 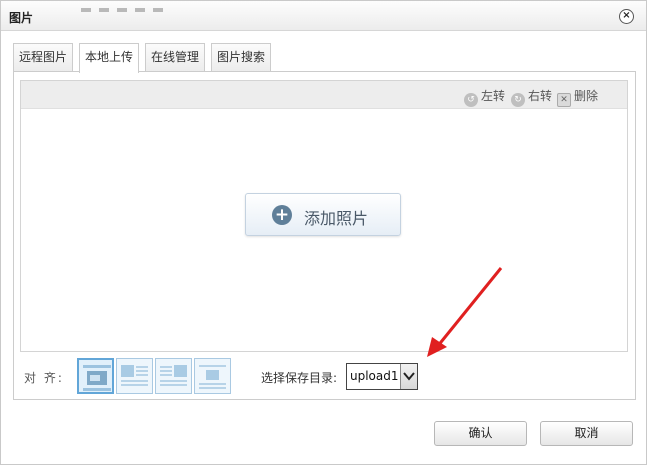 I want to click on alignment-label: 对 齐:, so click(x=44, y=378).